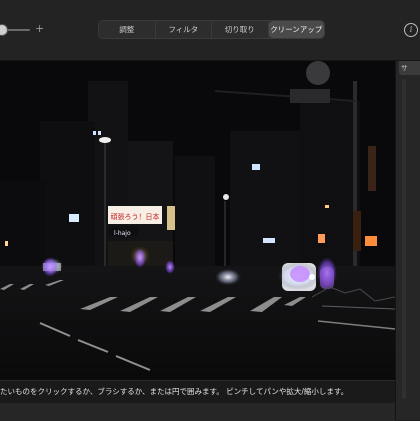  Describe the element at coordinates (22, 29) in the screenshot. I see `zoom-slider: +` at that location.